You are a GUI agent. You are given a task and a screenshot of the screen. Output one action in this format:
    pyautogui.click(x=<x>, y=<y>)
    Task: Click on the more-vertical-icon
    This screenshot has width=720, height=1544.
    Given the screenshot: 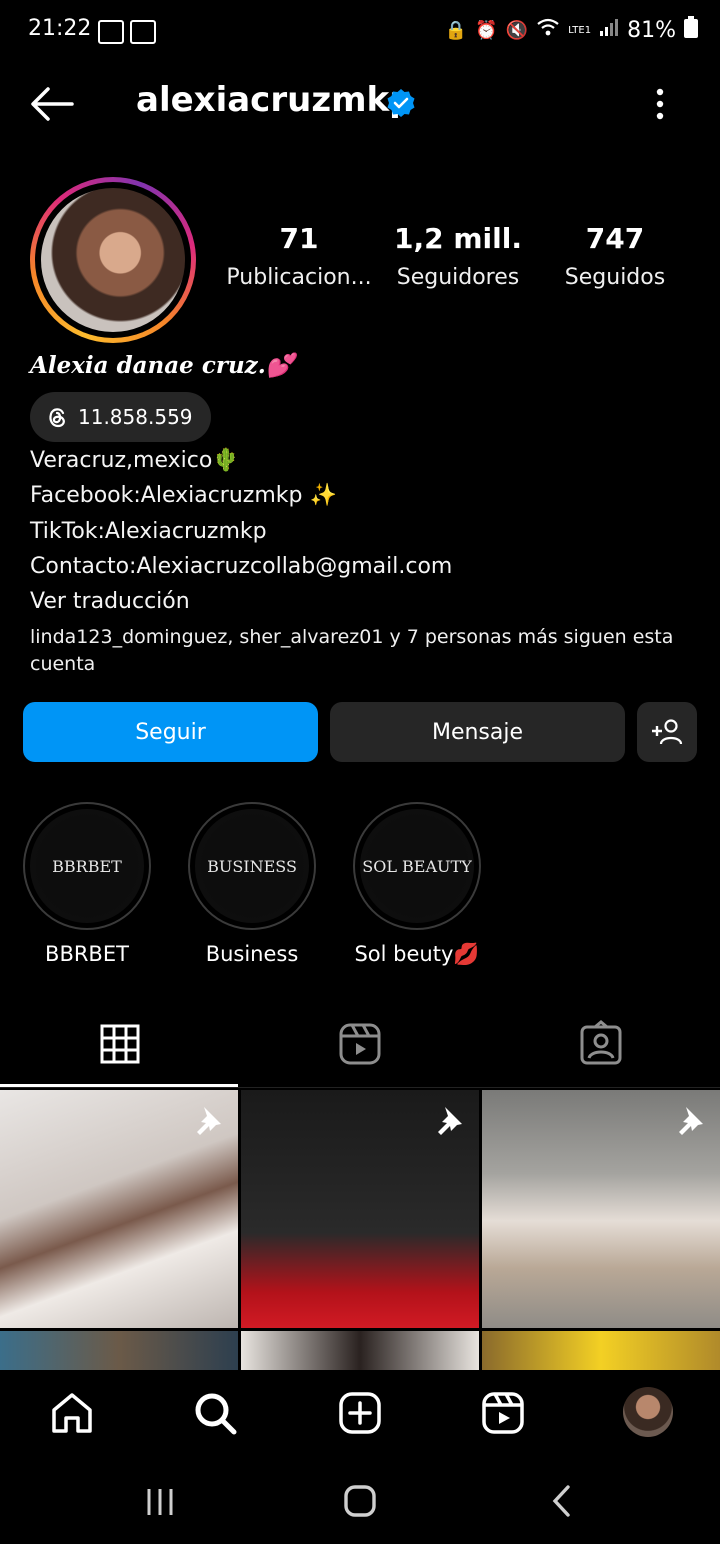 What is the action you would take?
    pyautogui.click(x=660, y=104)
    